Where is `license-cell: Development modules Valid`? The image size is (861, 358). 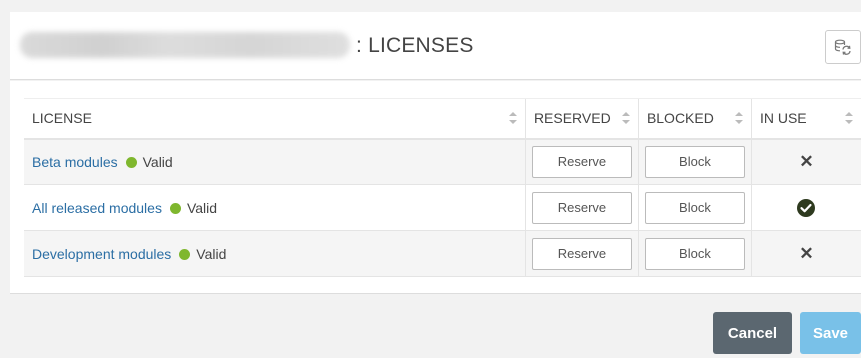 license-cell: Development modules Valid is located at coordinates (275, 253).